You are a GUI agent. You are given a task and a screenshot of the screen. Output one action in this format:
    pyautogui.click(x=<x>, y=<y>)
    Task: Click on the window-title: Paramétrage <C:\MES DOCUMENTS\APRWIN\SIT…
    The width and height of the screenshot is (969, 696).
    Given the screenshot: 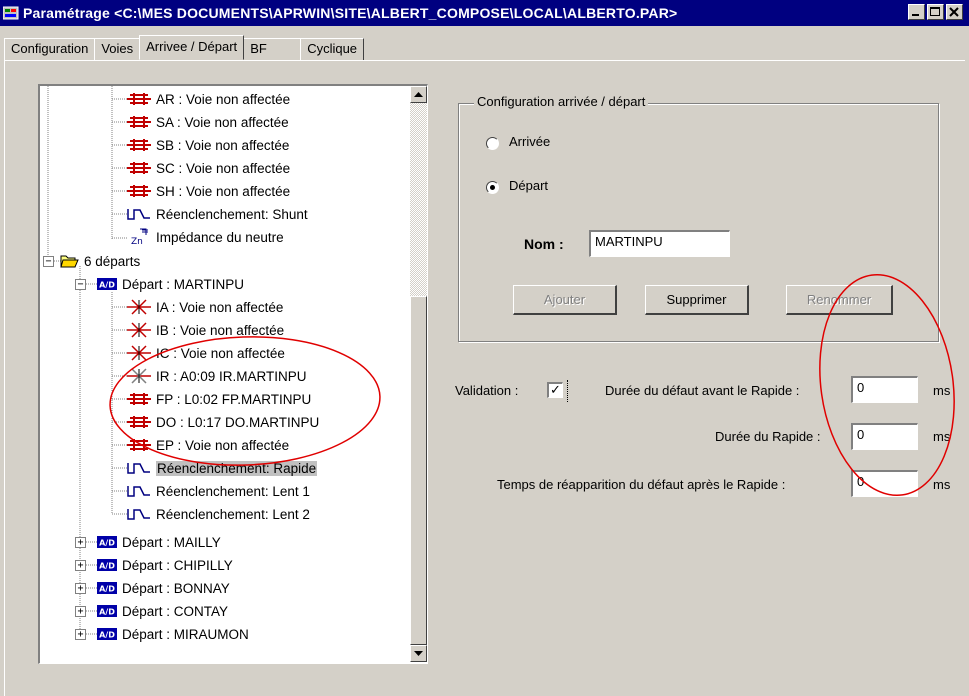 What is the action you would take?
    pyautogui.click(x=350, y=13)
    